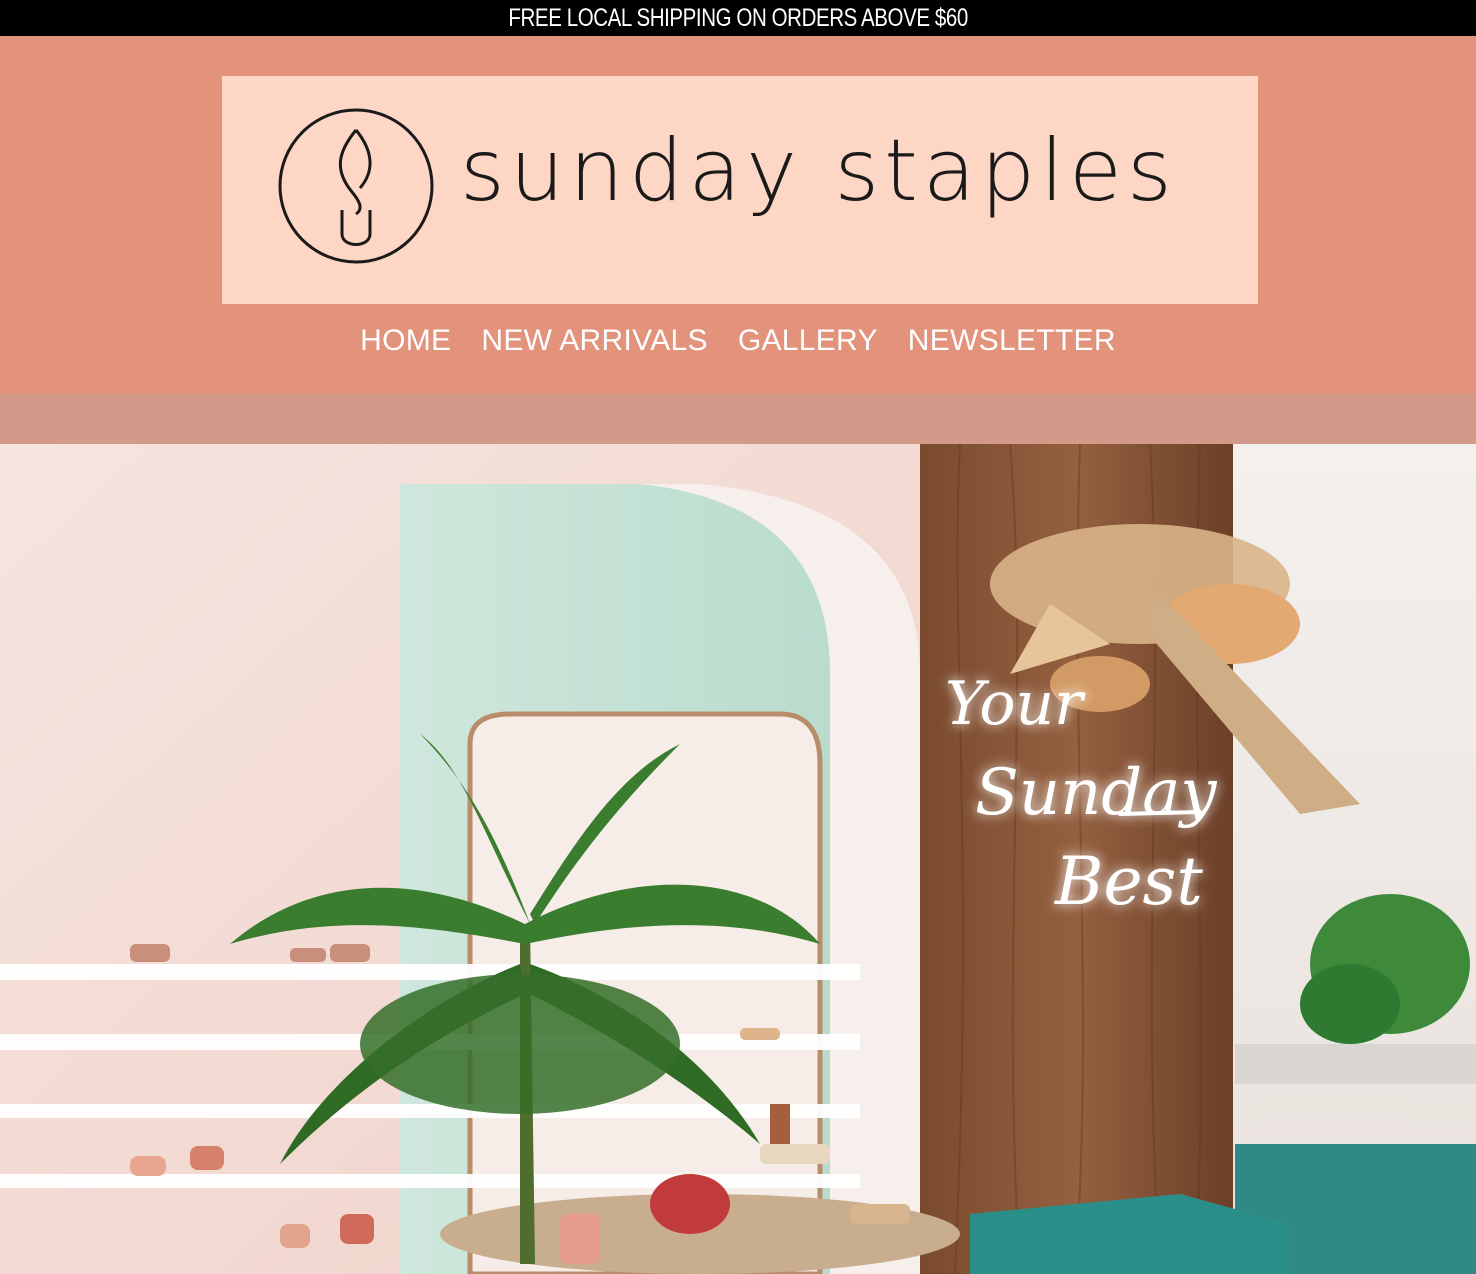 The image size is (1476, 1274). What do you see at coordinates (1128, 881) in the screenshot?
I see `neon-line-3: Best` at bounding box center [1128, 881].